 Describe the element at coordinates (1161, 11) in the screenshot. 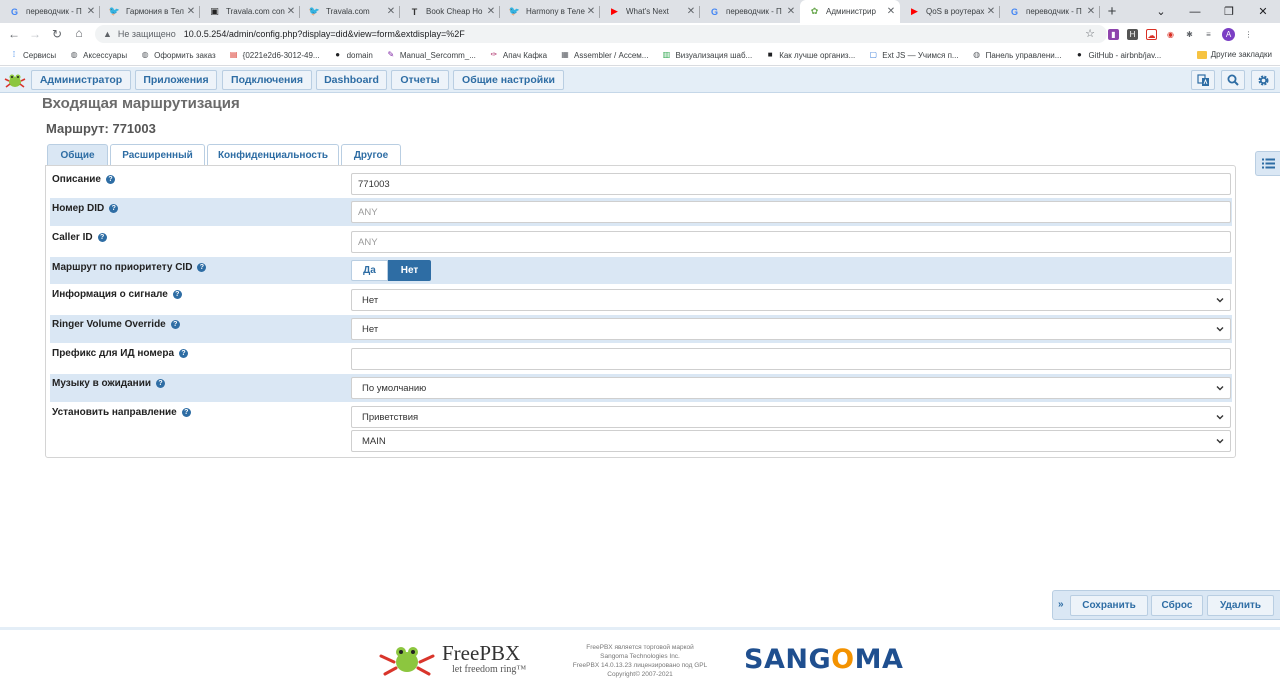

I see `tab-search-icon: ⌄` at that location.